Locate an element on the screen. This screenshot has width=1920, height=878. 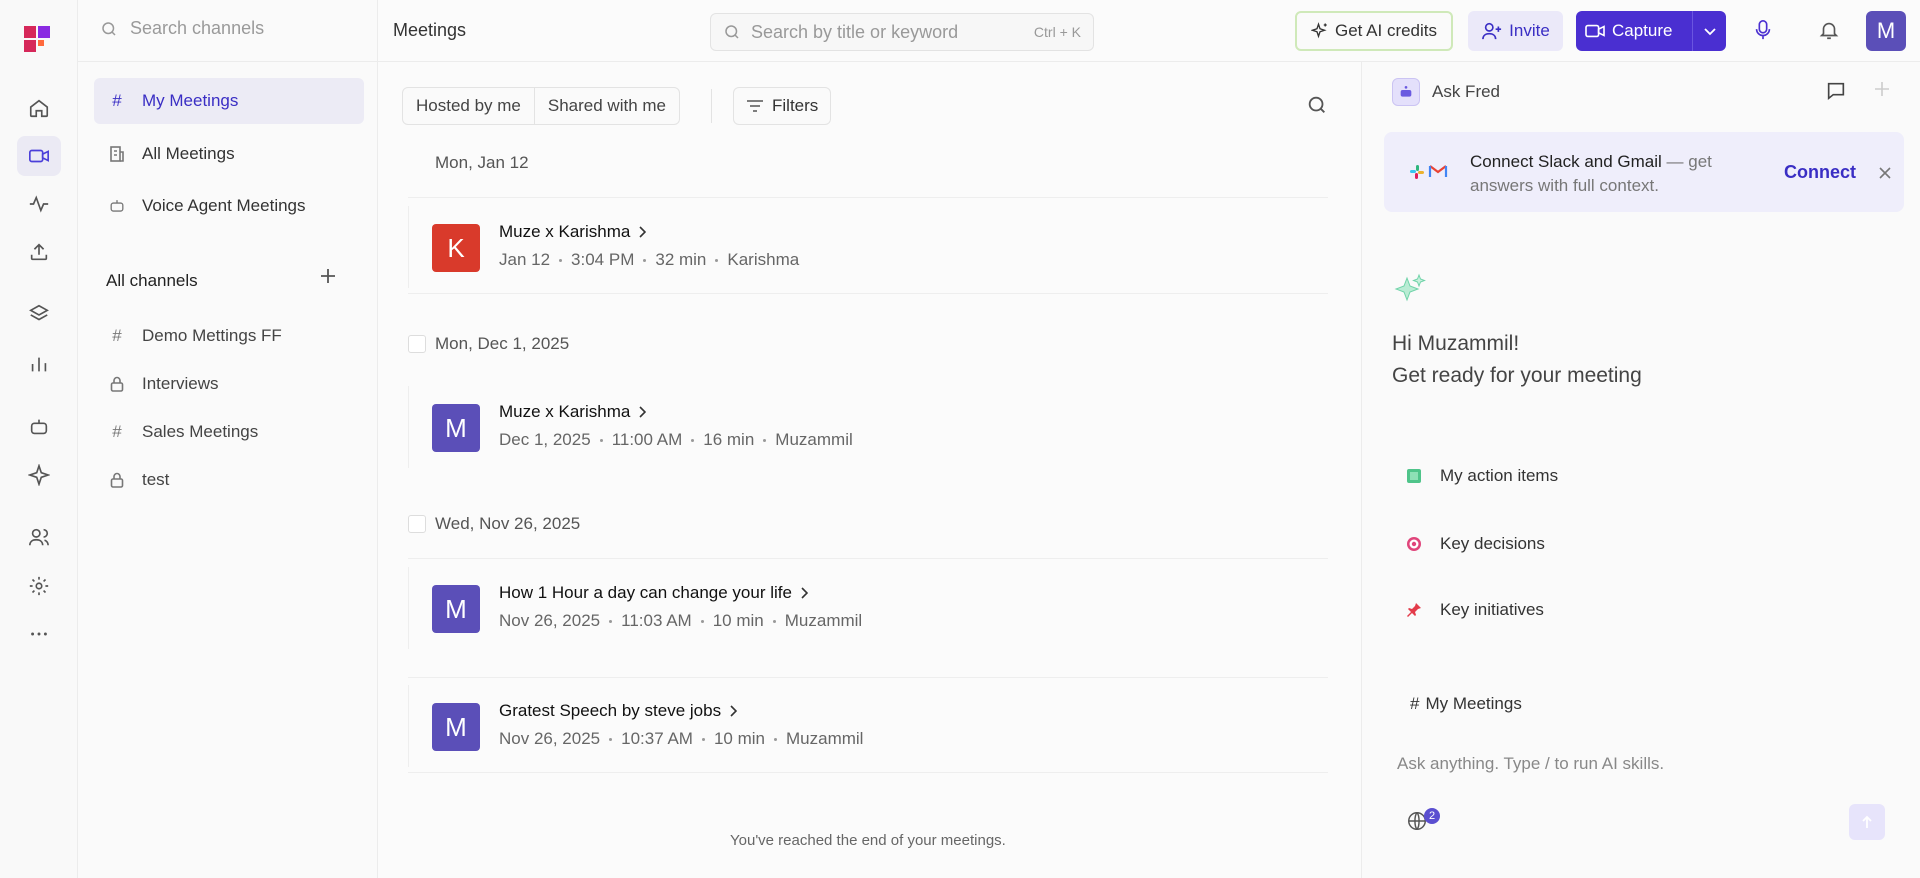
meeting-date: Jan 12 is located at coordinates (525, 259).